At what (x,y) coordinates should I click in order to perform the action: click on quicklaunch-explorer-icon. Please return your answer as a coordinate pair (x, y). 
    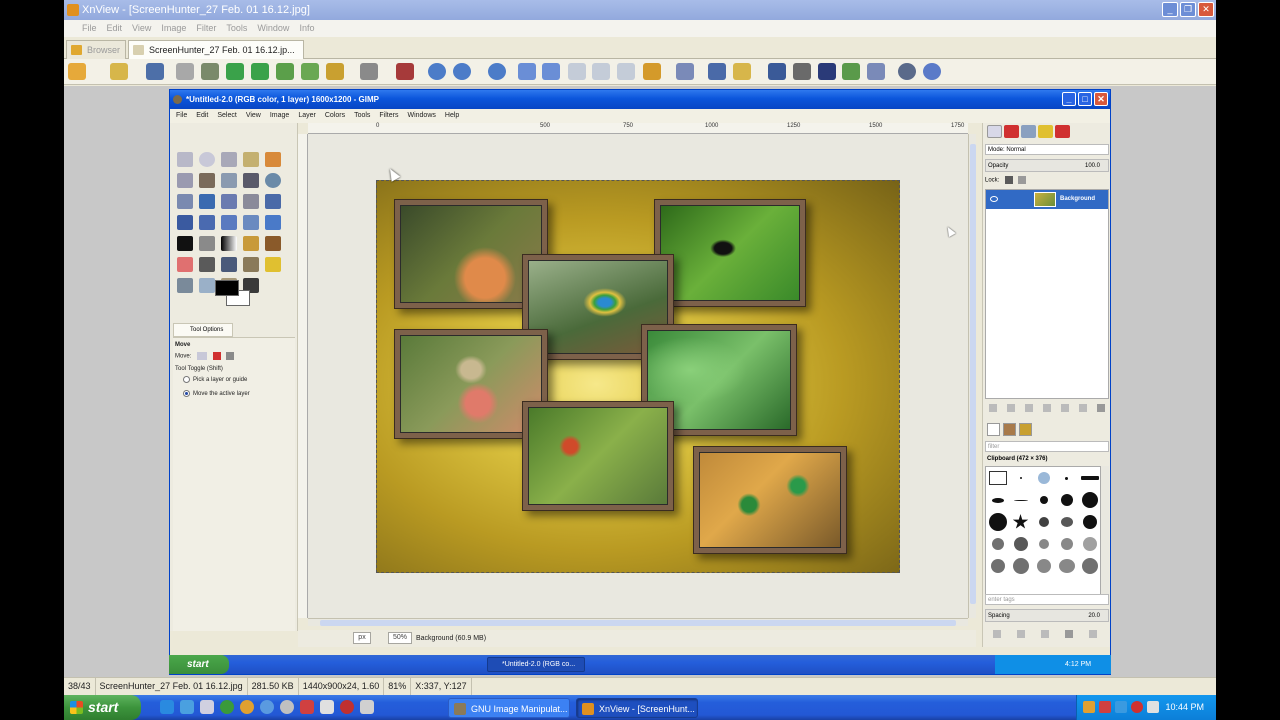
    Looking at the image, I should click on (207, 707).